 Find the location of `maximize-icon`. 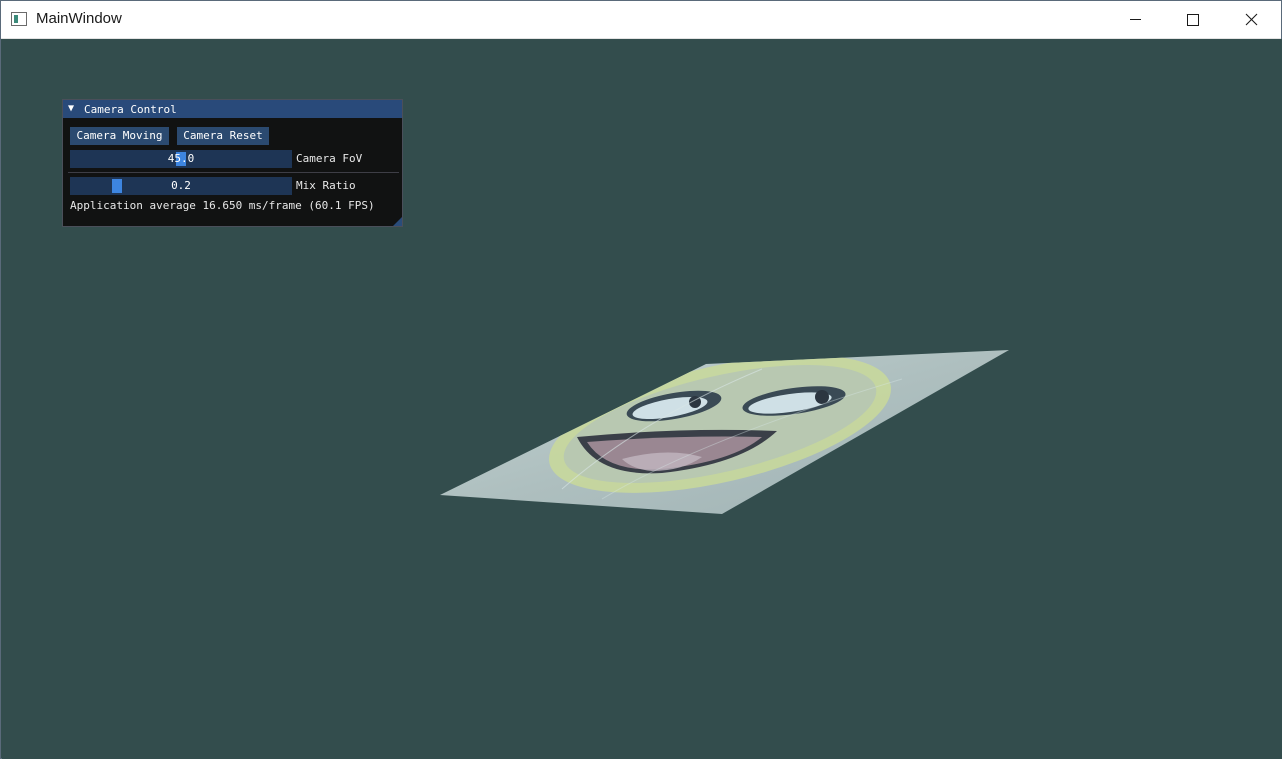

maximize-icon is located at coordinates (1193, 20).